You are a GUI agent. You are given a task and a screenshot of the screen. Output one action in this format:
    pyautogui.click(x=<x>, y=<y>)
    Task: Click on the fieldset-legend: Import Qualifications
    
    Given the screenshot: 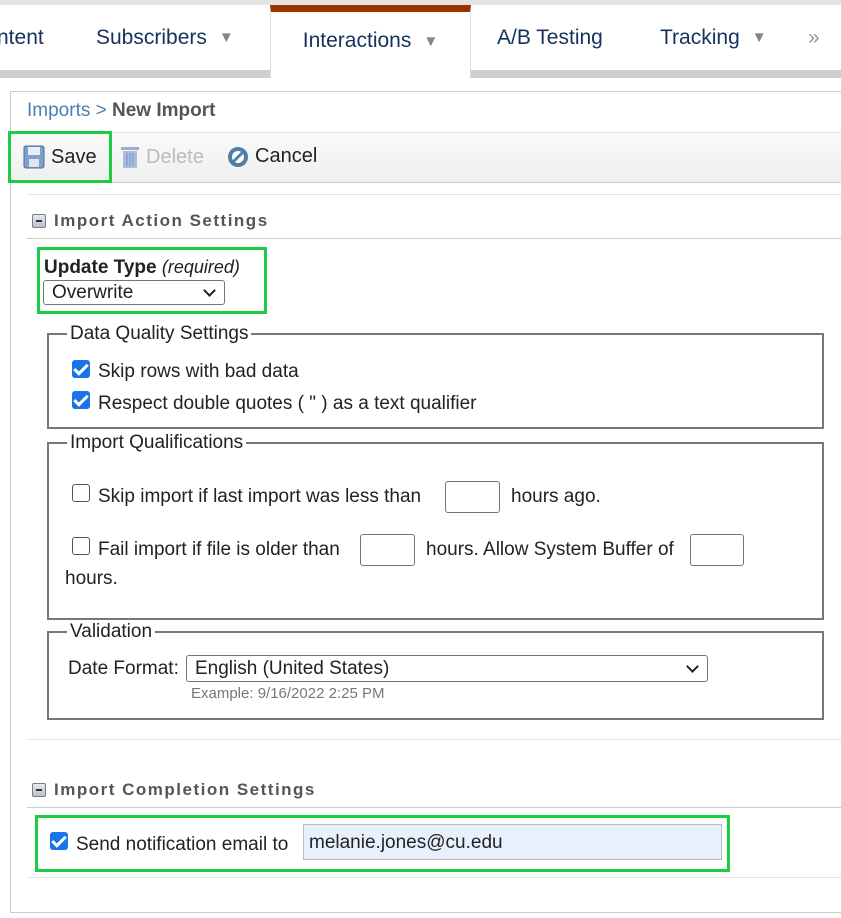 What is the action you would take?
    pyautogui.click(x=157, y=443)
    